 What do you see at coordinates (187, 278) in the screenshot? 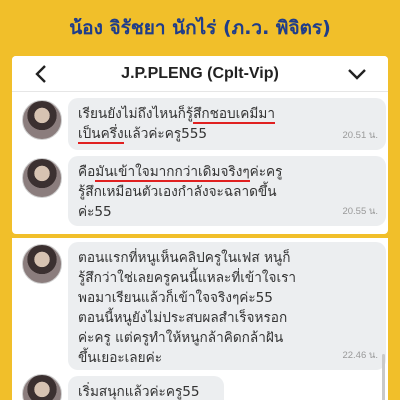
I see `message-line: รู้สึกว่าใช่เลยครูคนนี้แหละที่เข้าใจเรา` at bounding box center [187, 278].